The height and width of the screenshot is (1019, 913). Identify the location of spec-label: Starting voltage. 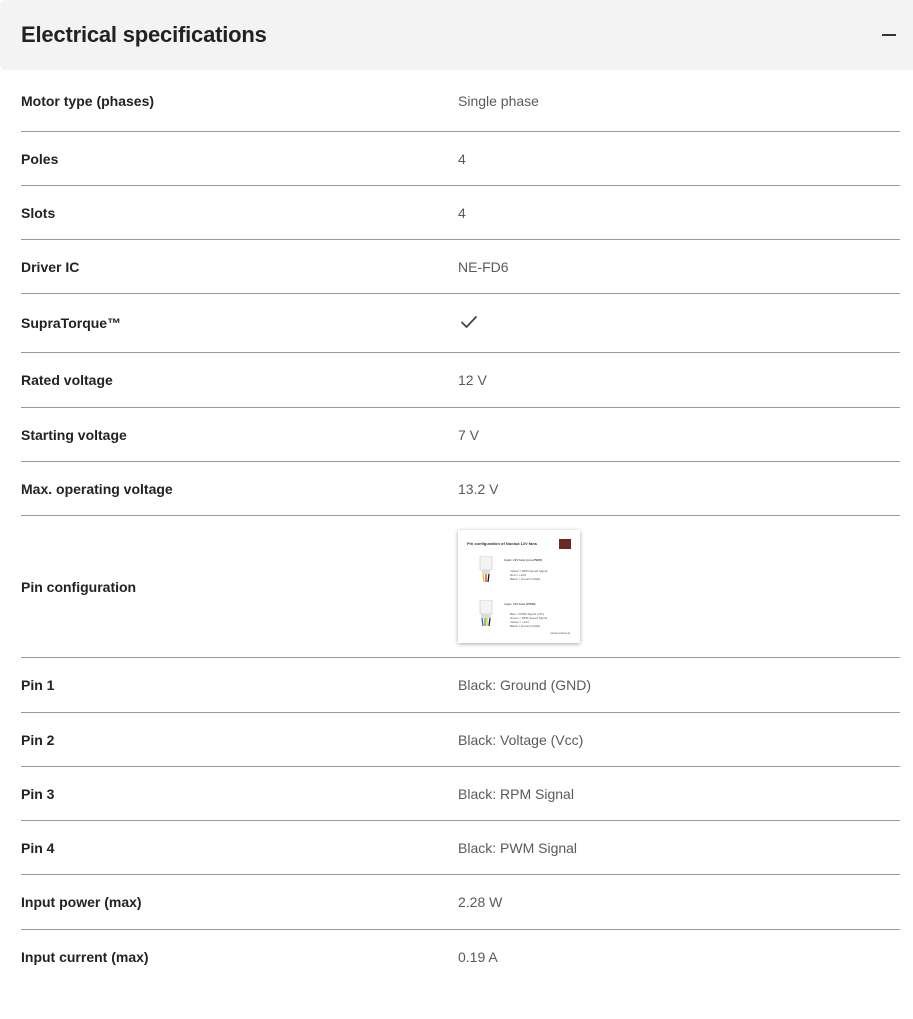
(74, 434).